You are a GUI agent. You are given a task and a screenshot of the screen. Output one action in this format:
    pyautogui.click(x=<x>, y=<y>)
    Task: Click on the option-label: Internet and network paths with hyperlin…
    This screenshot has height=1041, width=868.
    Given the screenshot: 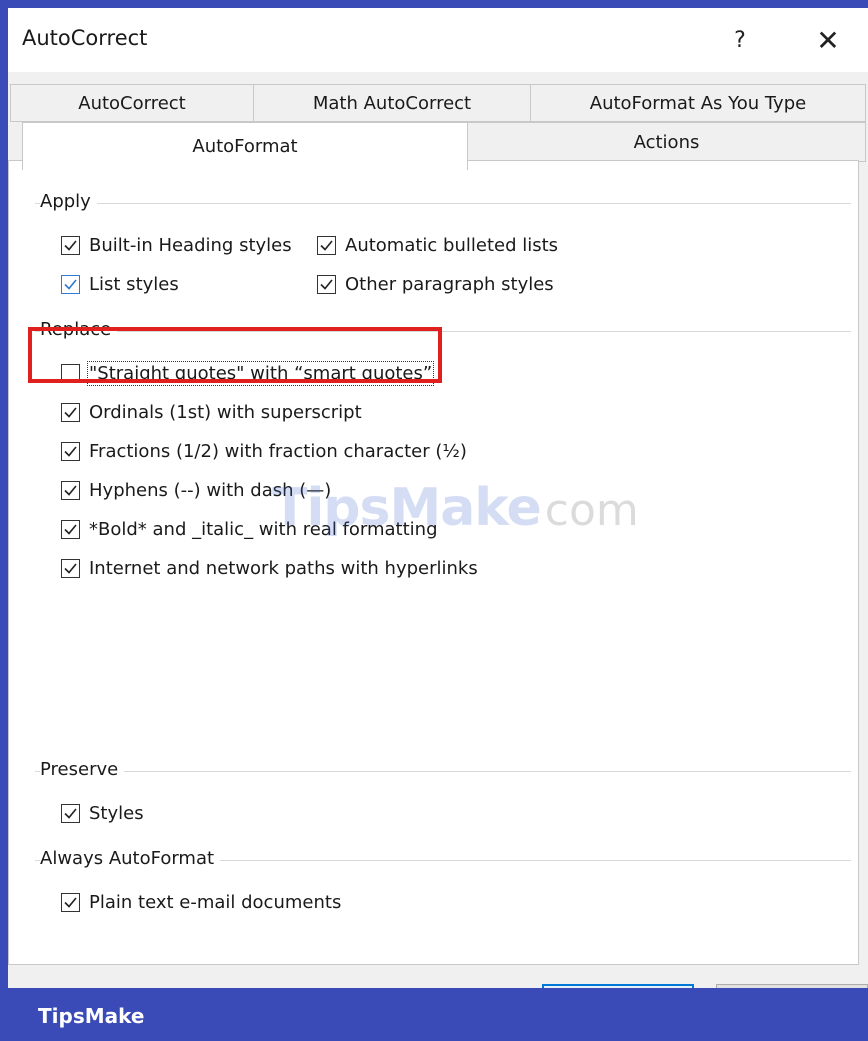 What is the action you would take?
    pyautogui.click(x=283, y=568)
    